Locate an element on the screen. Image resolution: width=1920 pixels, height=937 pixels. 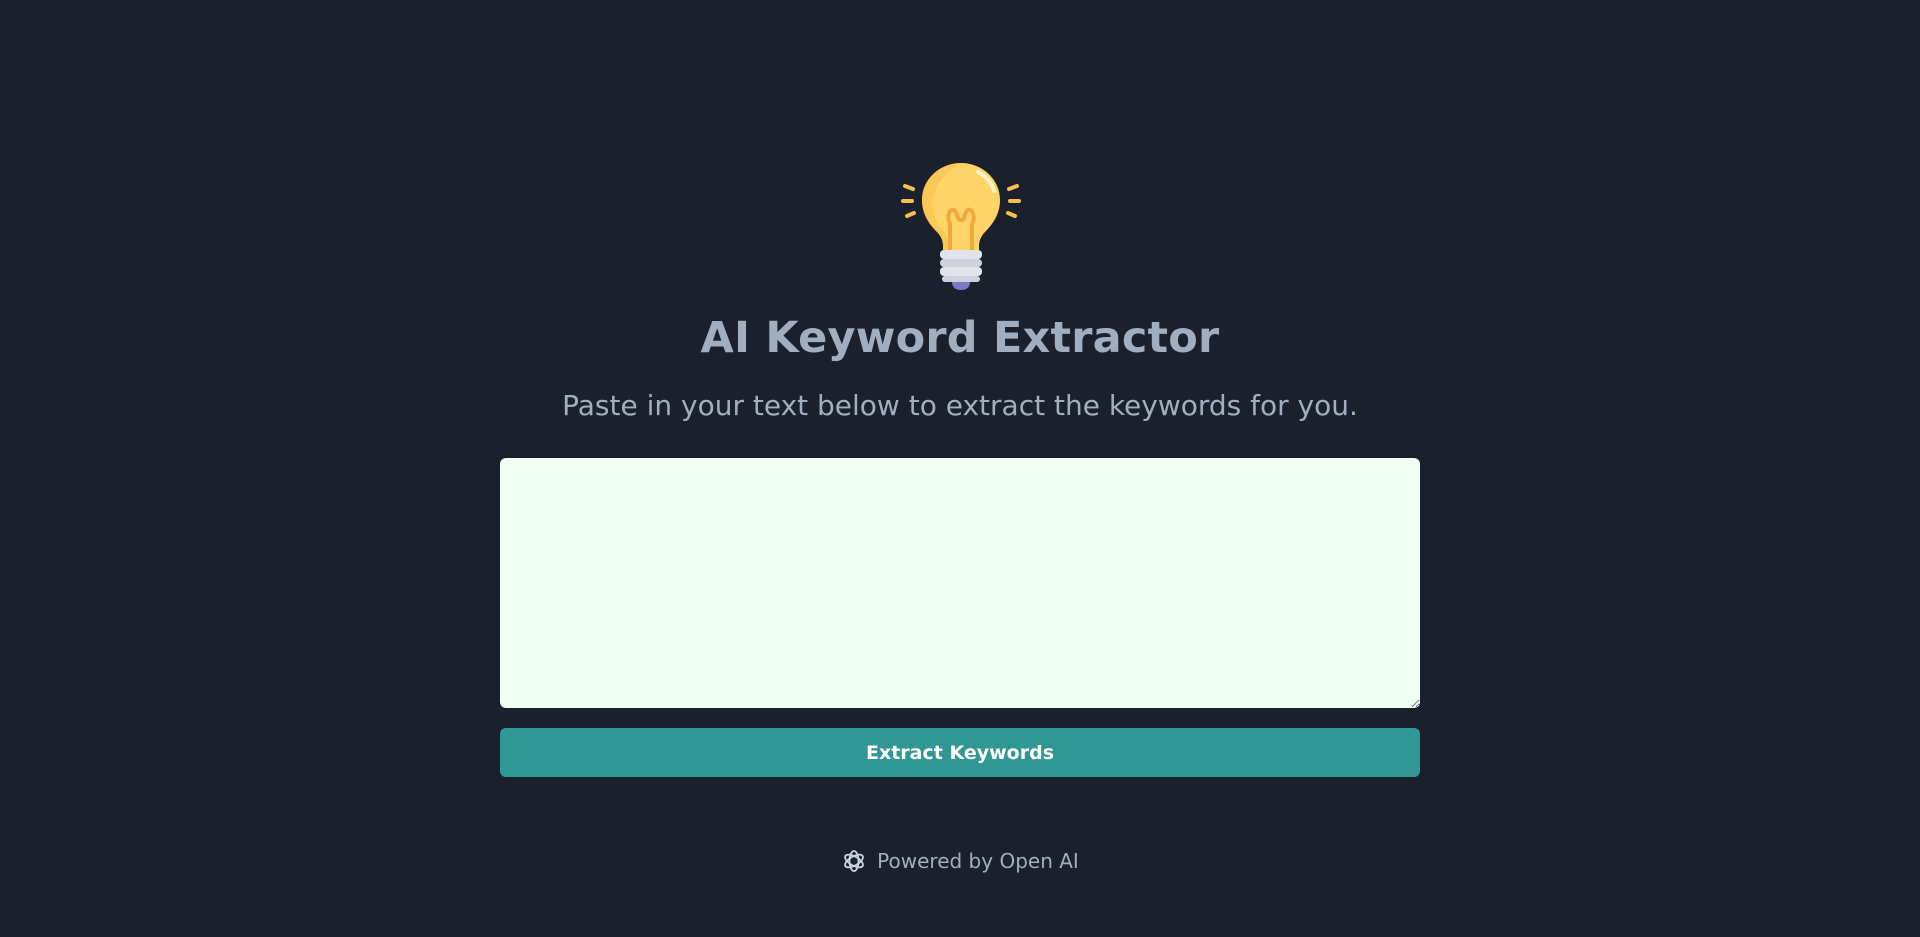
openai-icon is located at coordinates (854, 861).